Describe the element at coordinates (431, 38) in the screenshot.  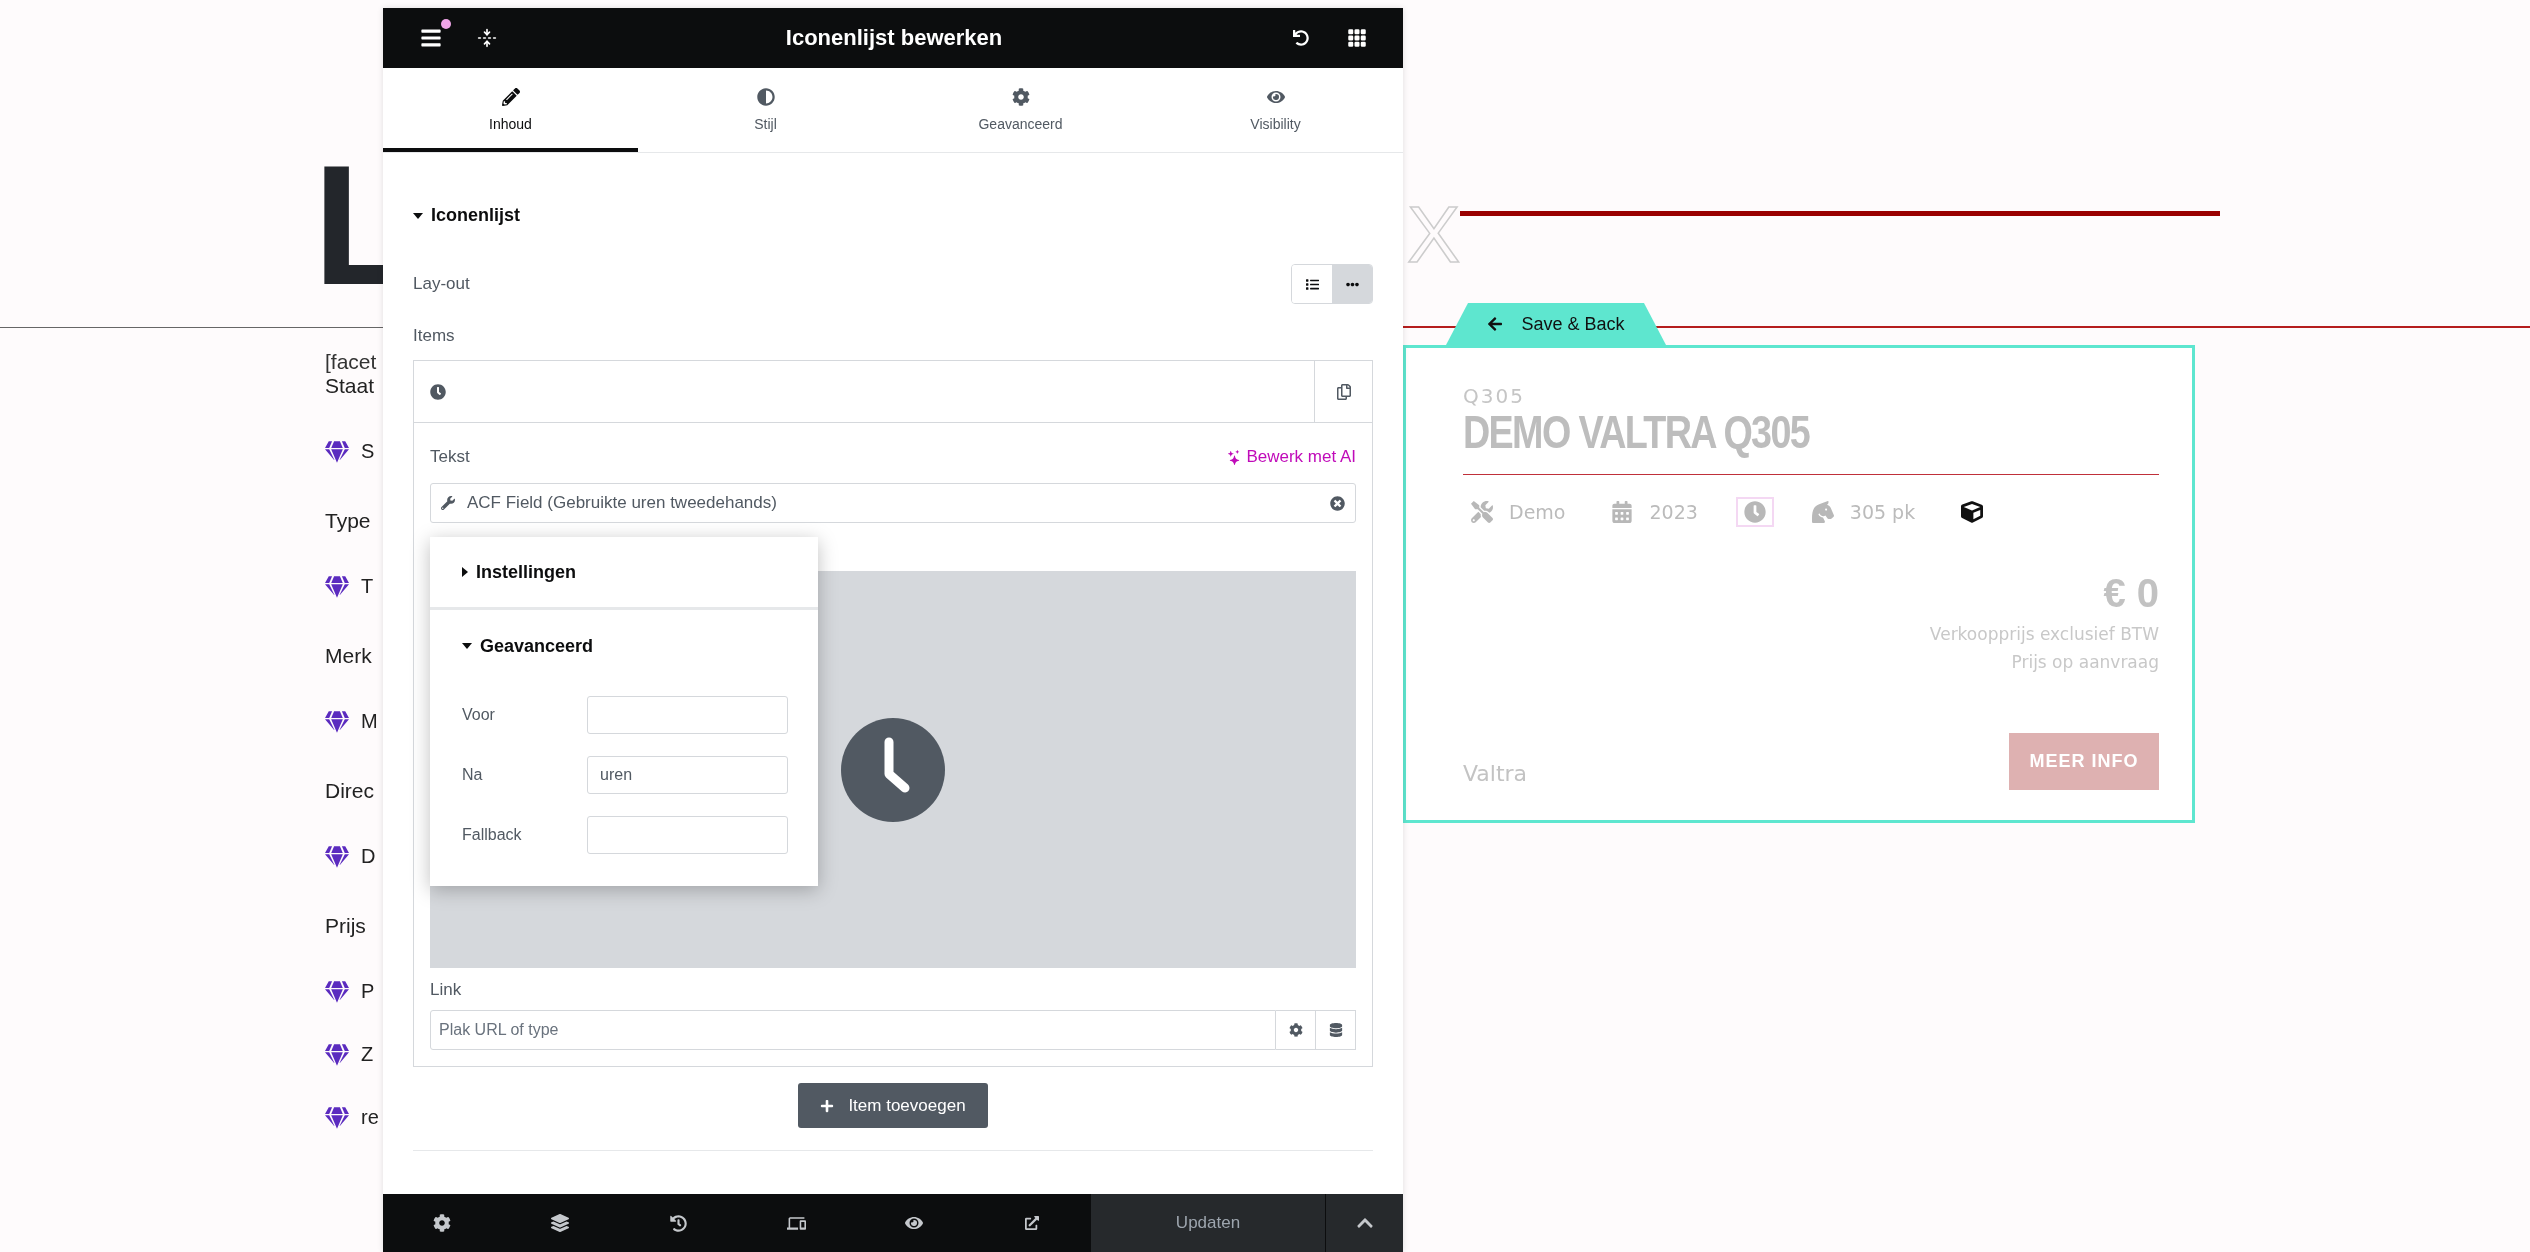
I see `menu-icon` at that location.